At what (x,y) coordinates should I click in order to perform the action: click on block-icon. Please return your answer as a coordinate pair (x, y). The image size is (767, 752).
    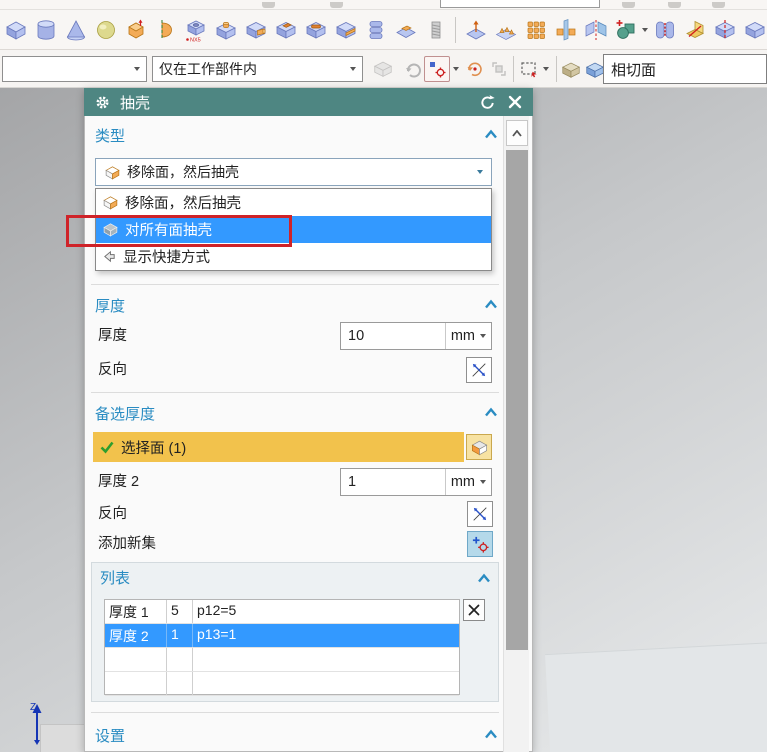
    Looking at the image, I should click on (15, 30).